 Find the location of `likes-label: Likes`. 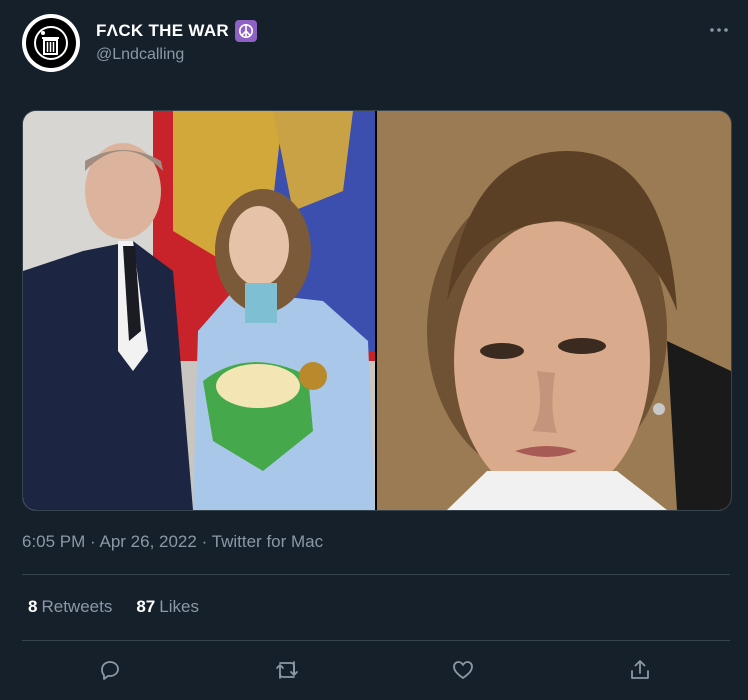

likes-label: Likes is located at coordinates (179, 606).